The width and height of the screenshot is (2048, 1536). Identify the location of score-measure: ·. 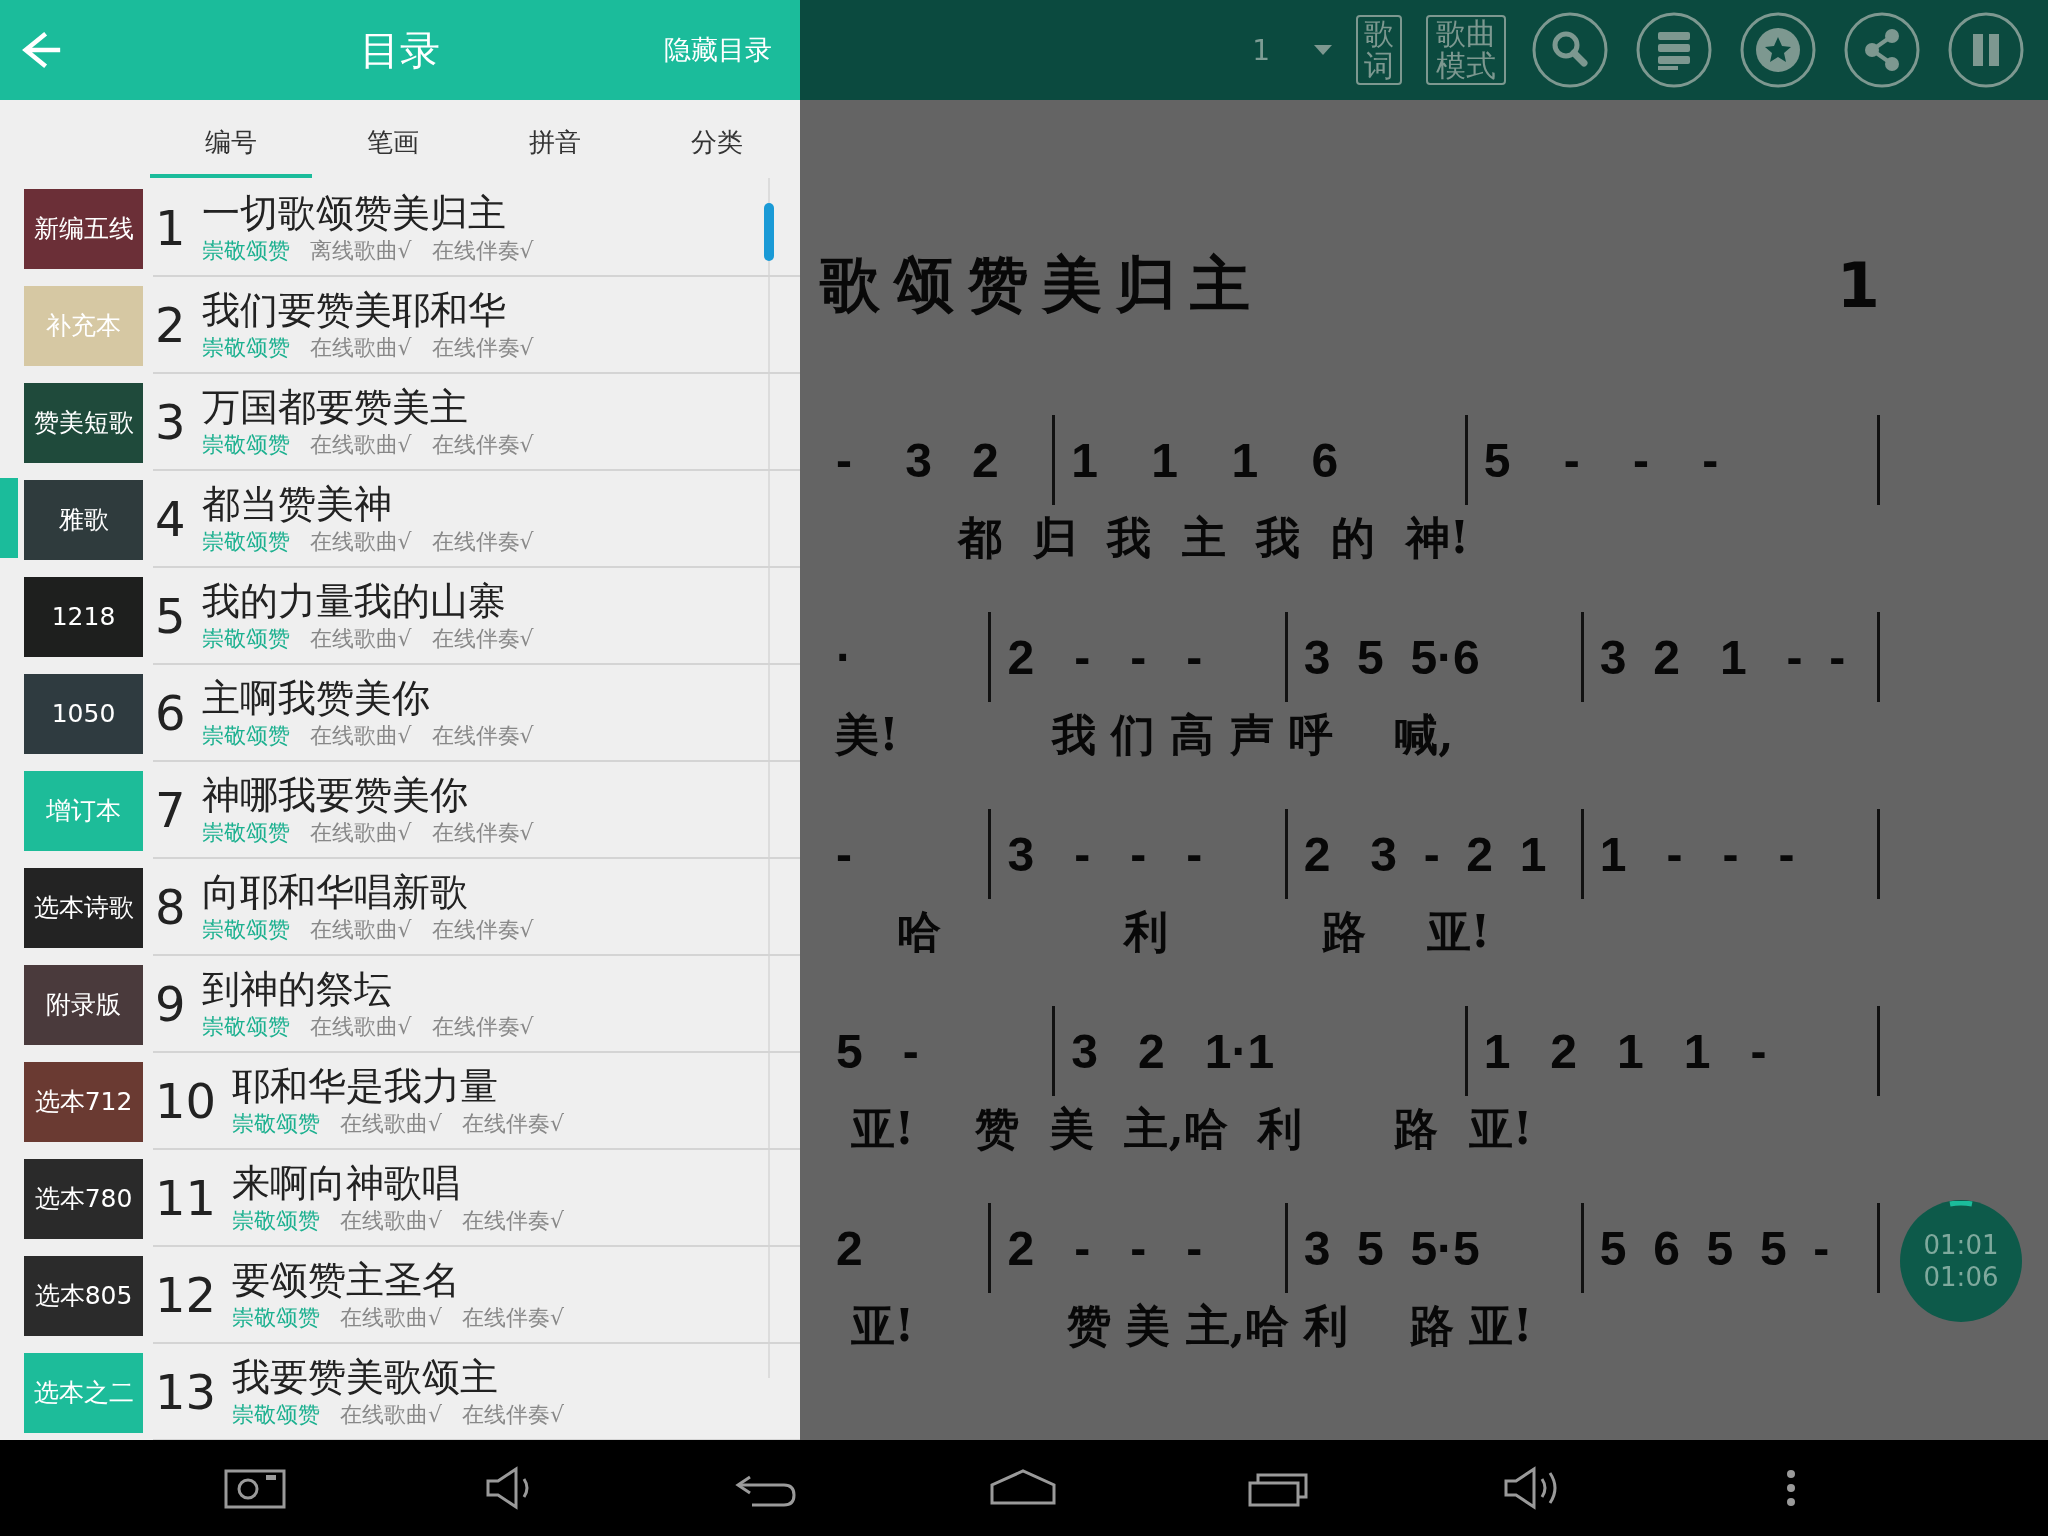
(906, 657).